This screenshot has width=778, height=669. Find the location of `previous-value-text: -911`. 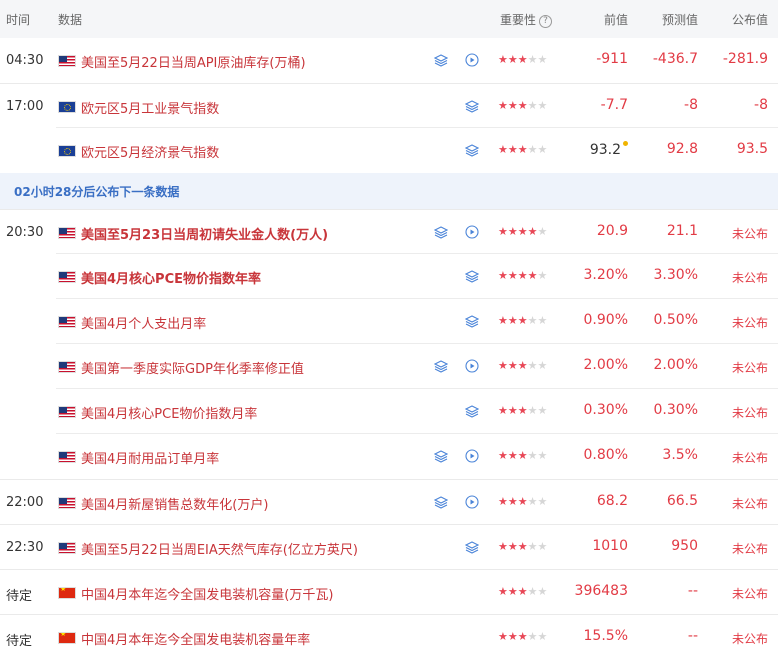

previous-value-text: -911 is located at coordinates (612, 59).